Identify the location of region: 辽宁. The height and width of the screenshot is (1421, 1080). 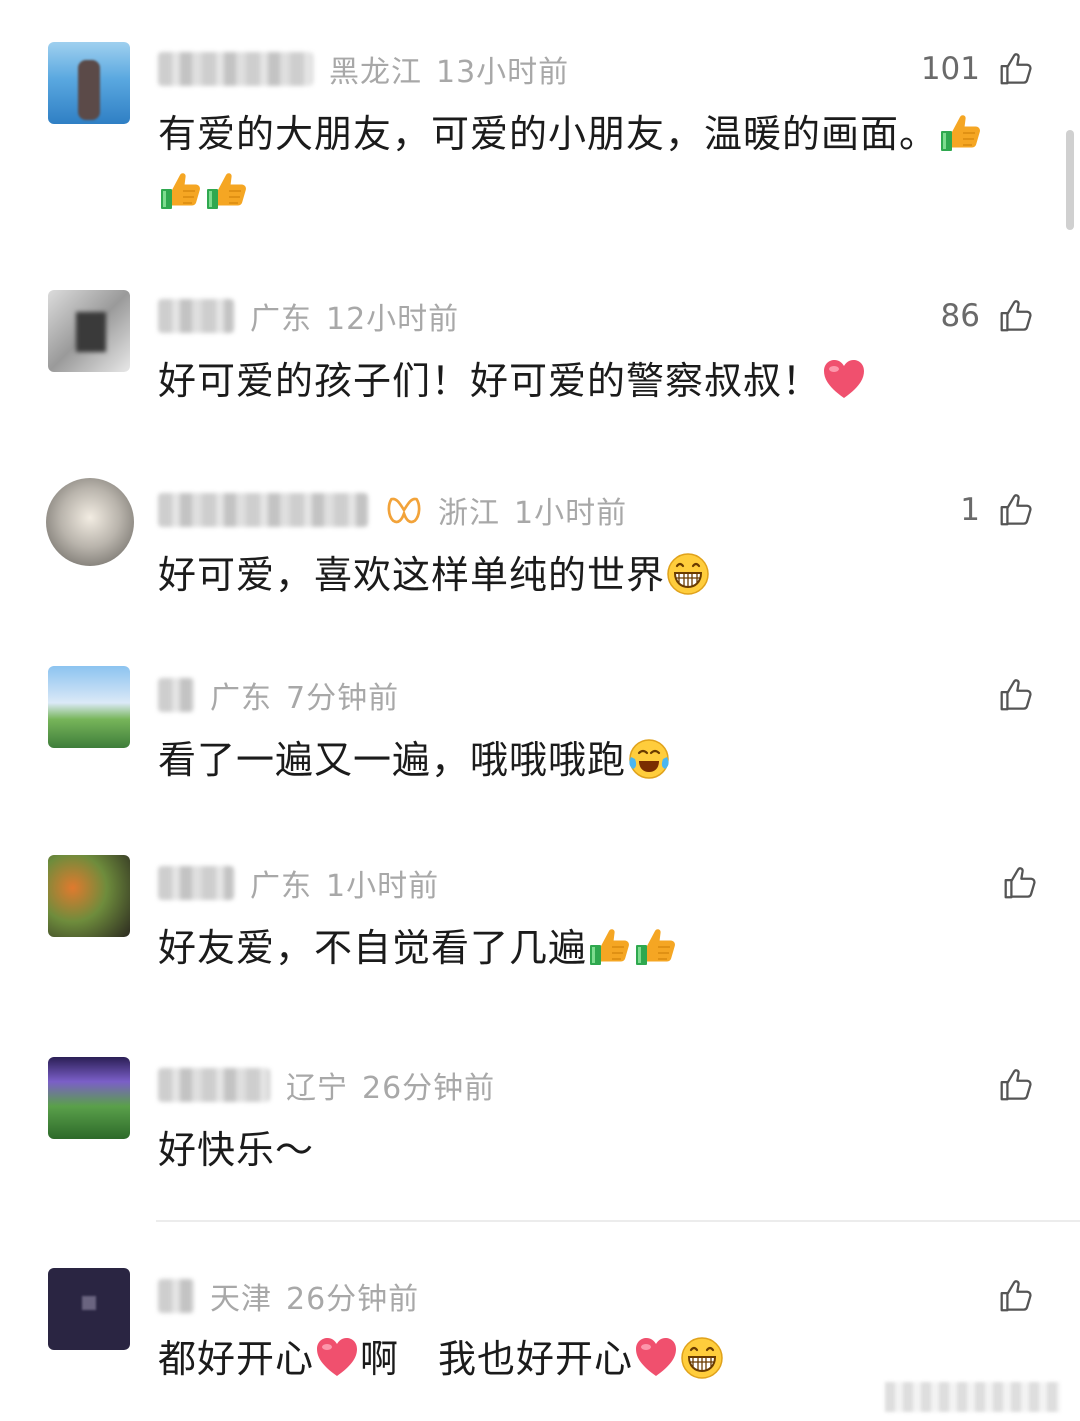
(317, 1088).